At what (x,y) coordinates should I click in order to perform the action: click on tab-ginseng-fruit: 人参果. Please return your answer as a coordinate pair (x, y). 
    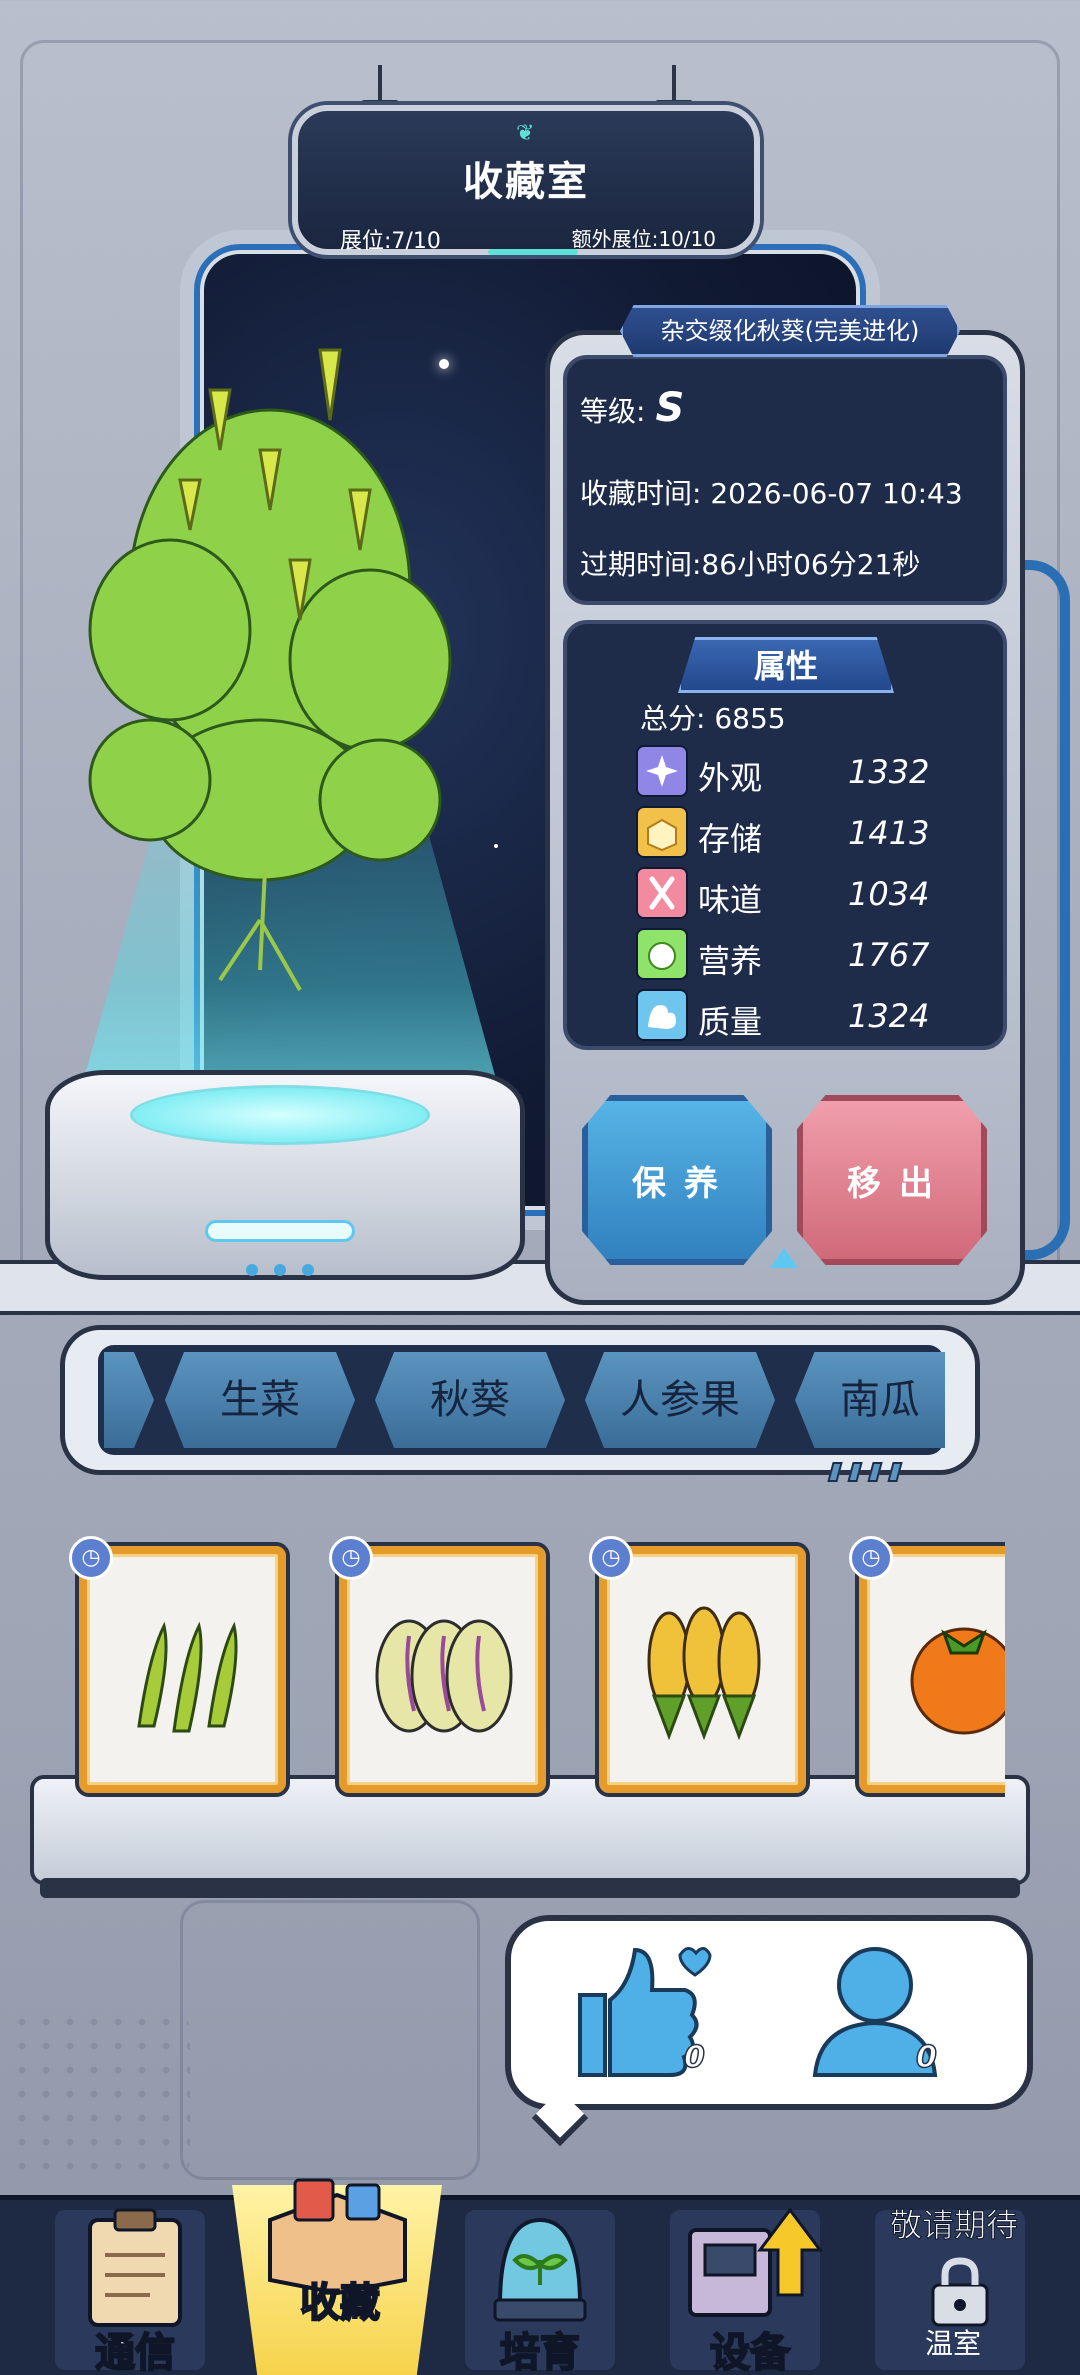
    Looking at the image, I should click on (680, 1400).